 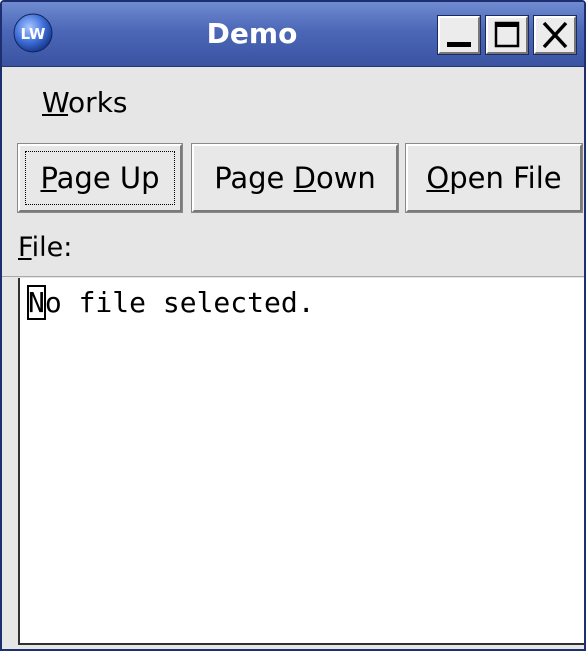 I want to click on menu-works: Works, so click(x=85, y=102).